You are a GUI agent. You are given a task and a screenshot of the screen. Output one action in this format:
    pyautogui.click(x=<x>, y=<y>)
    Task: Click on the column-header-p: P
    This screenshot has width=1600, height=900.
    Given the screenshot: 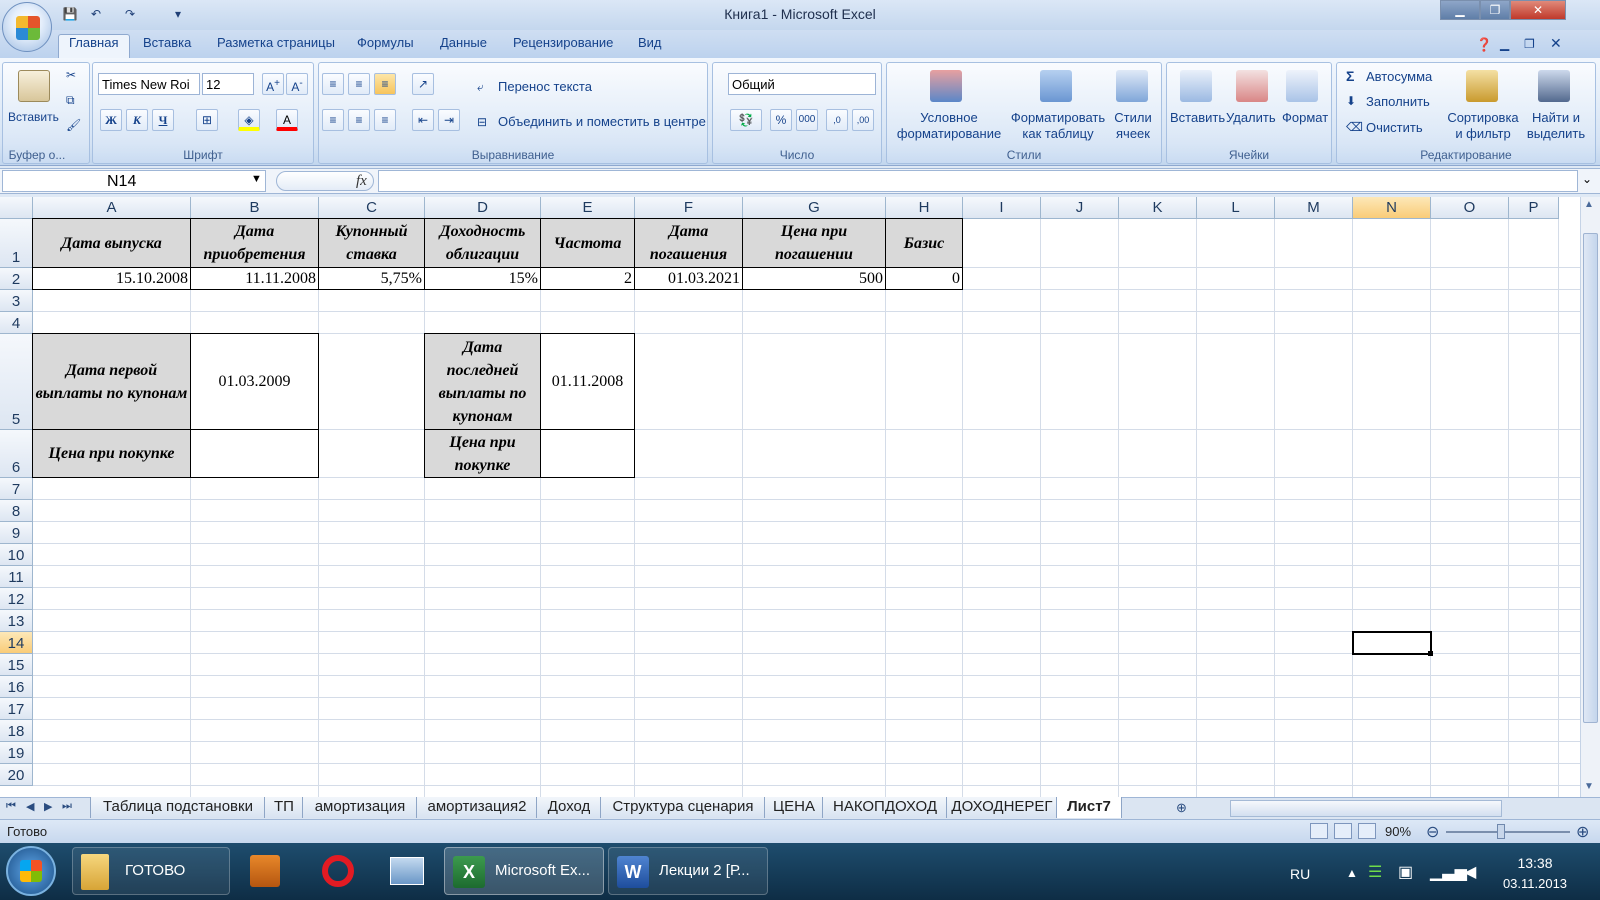 What is the action you would take?
    pyautogui.click(x=1534, y=208)
    